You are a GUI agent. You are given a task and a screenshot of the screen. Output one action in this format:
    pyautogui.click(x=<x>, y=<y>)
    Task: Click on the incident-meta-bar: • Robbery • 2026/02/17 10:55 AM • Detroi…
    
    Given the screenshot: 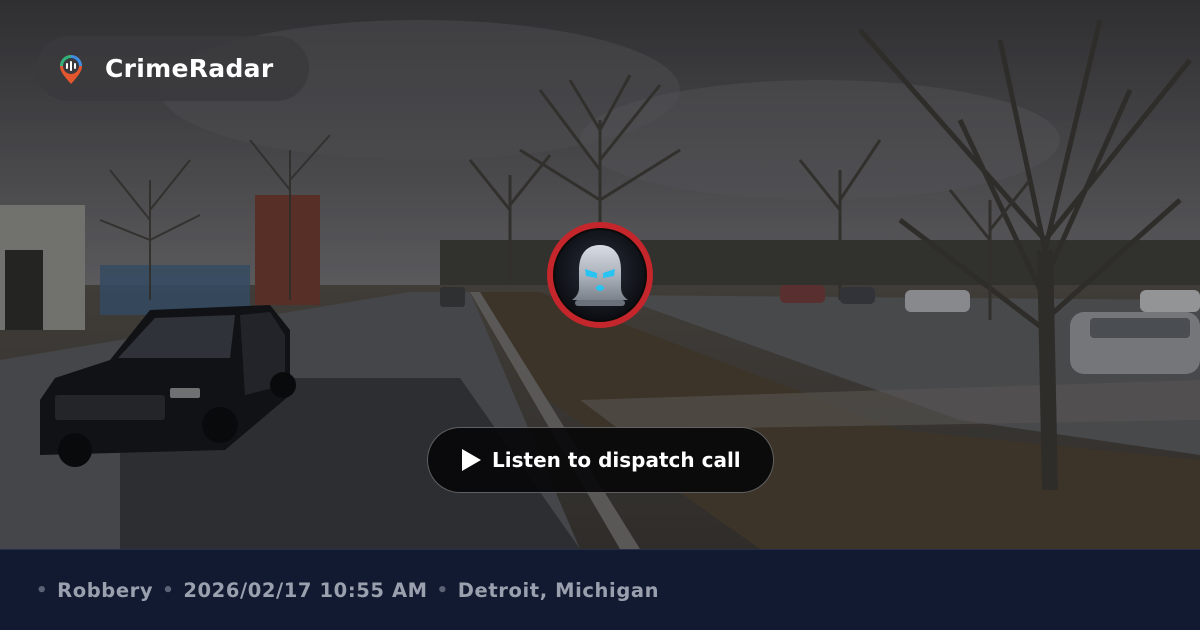 What is the action you would take?
    pyautogui.click(x=600, y=589)
    